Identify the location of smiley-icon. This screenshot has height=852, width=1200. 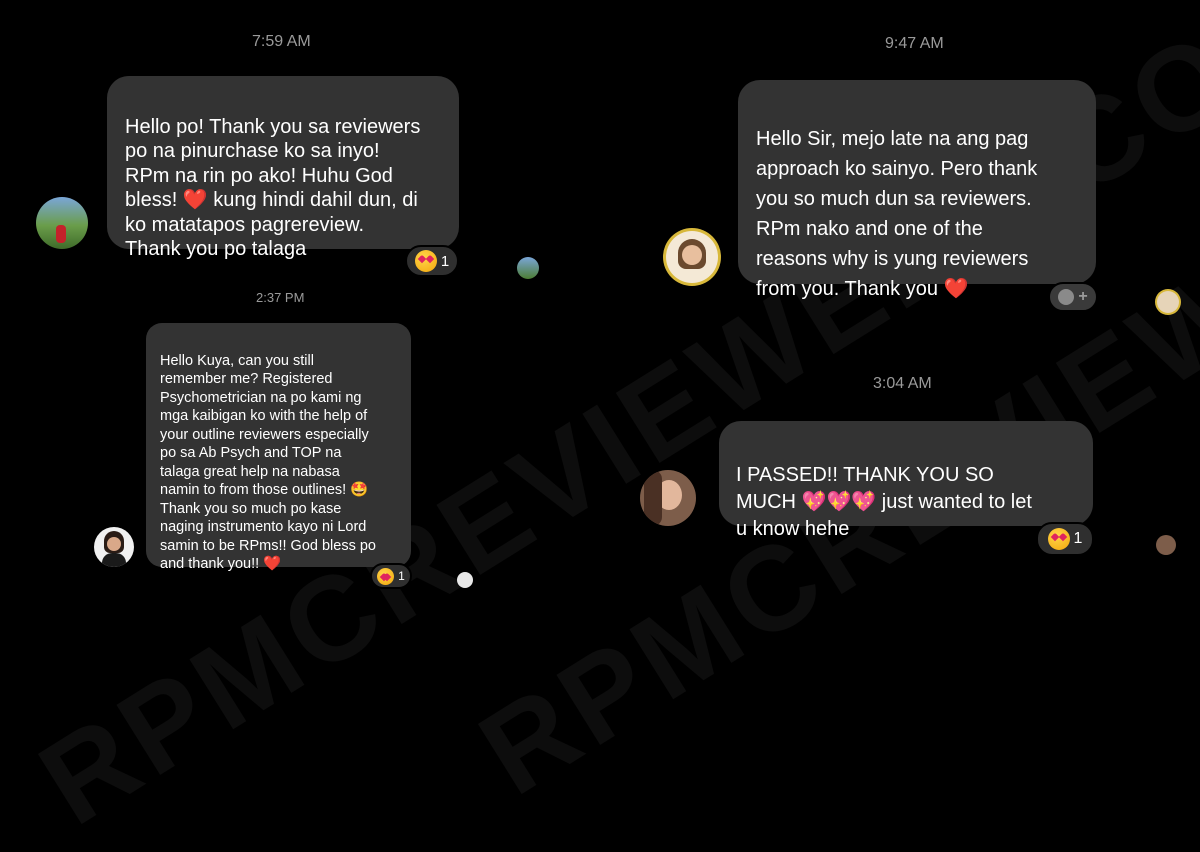
(1066, 297).